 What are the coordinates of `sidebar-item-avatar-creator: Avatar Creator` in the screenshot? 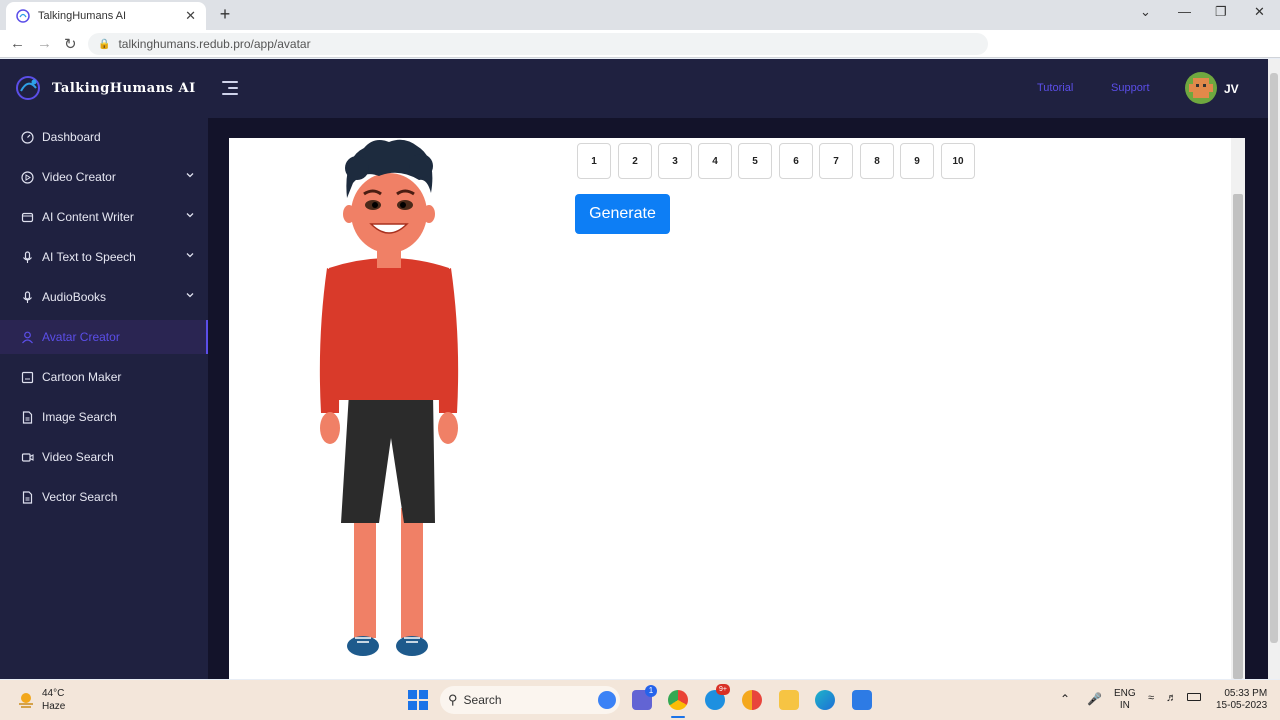 It's located at (104, 337).